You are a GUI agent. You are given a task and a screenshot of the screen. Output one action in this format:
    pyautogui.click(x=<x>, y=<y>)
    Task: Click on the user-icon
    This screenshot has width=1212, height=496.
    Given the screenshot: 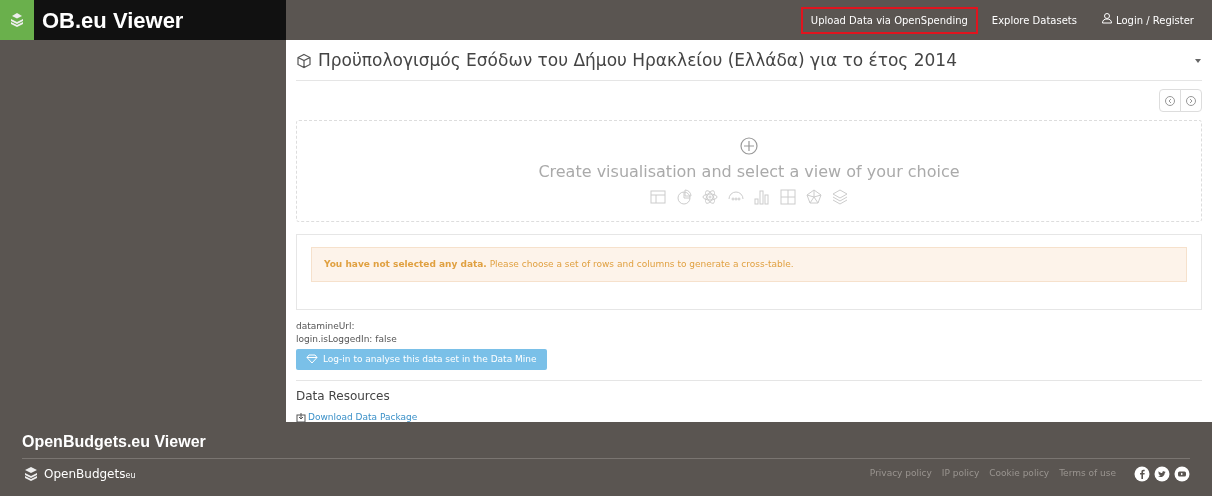 What is the action you would take?
    pyautogui.click(x=1106, y=18)
    